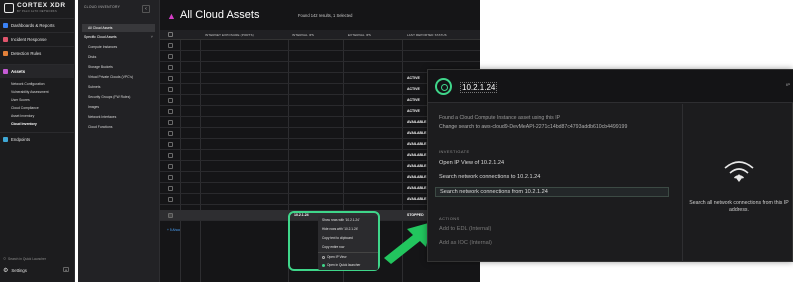 This screenshot has height=282, width=793. What do you see at coordinates (348, 247) in the screenshot?
I see `menu-item-copy-row: Copy entire row` at bounding box center [348, 247].